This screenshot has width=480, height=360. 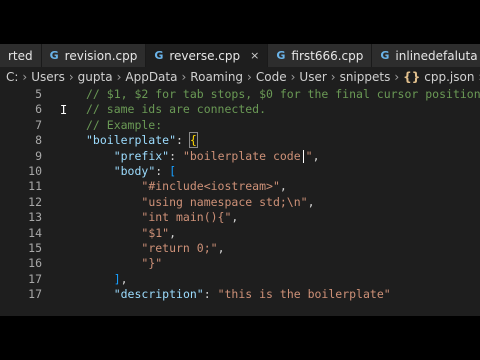 I want to click on code-line: 15 "return 0;",, so click(x=240, y=248).